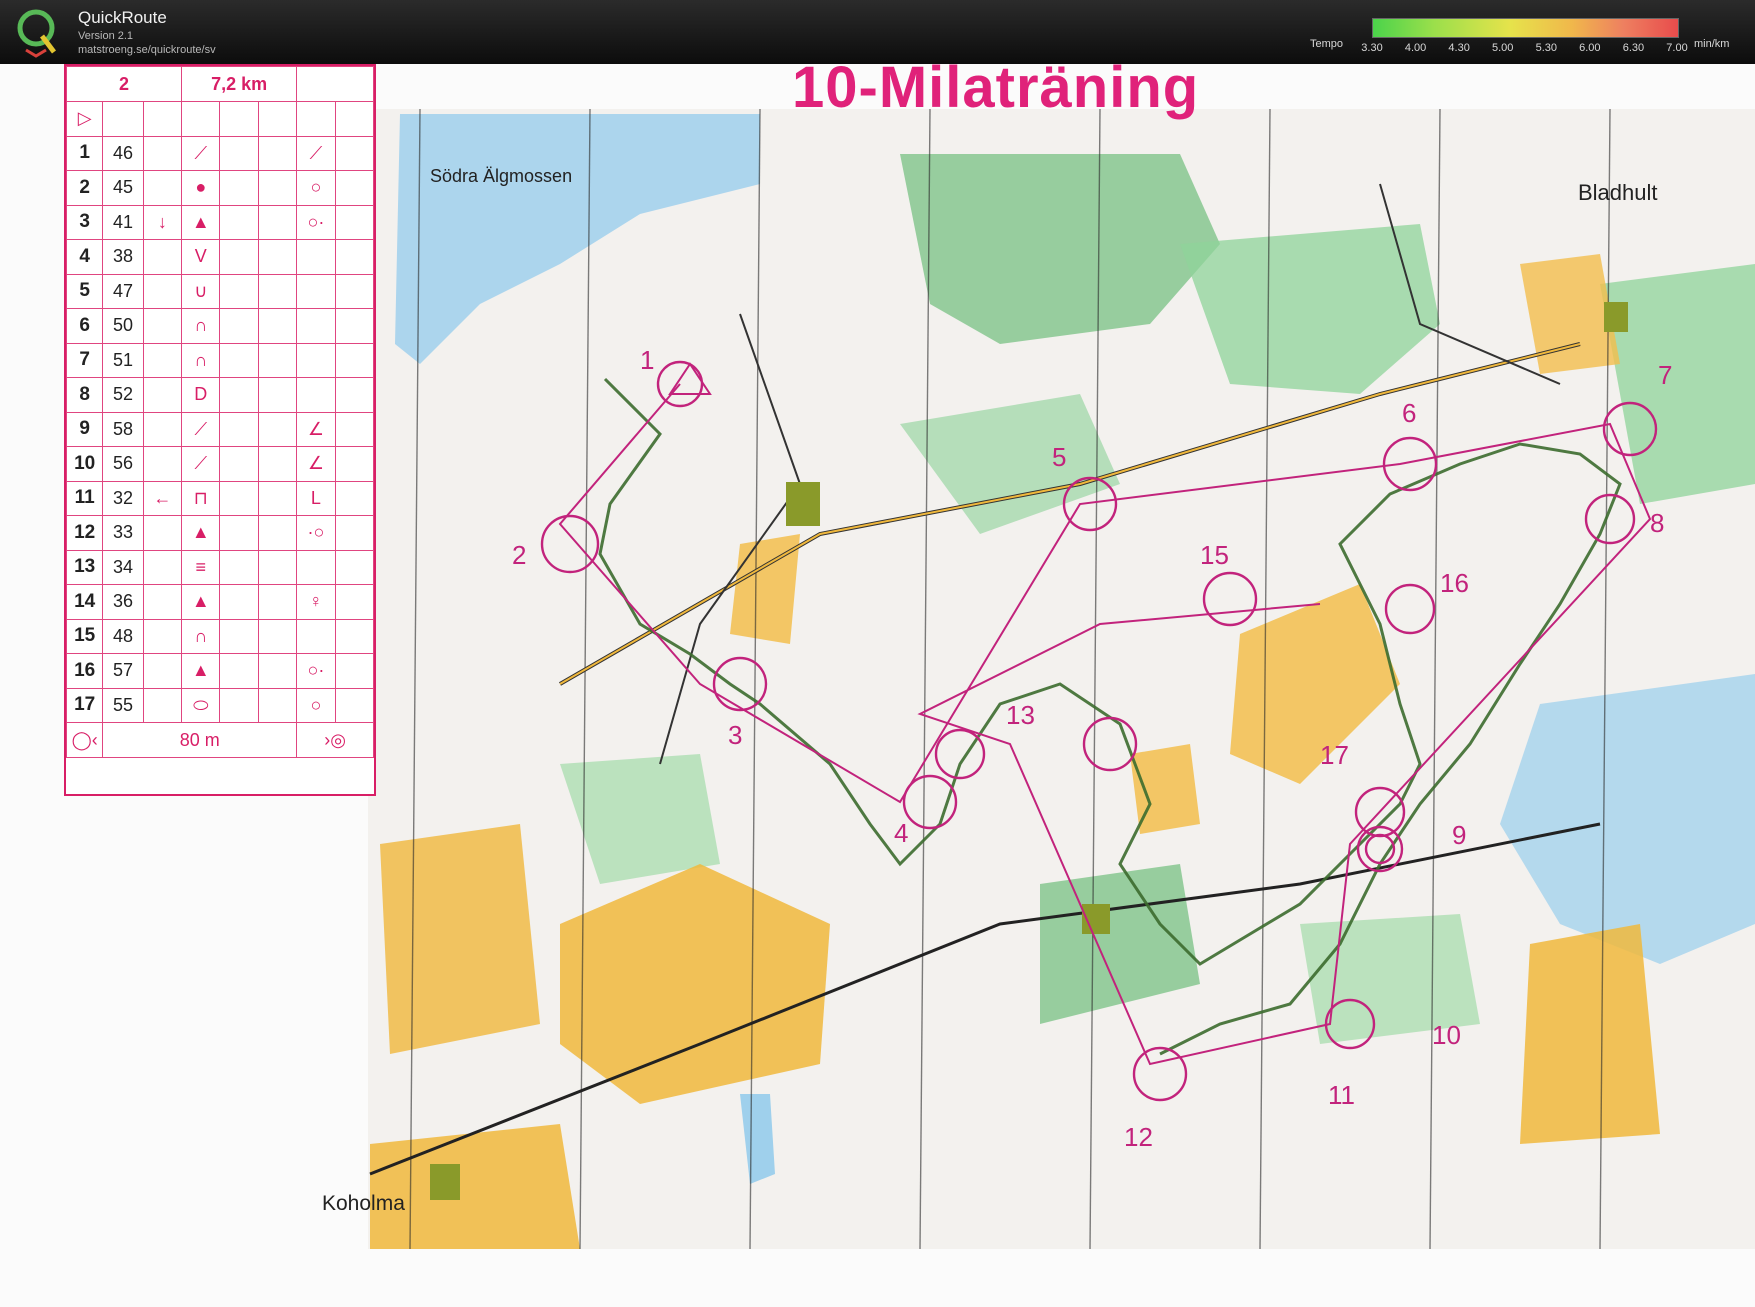 The height and width of the screenshot is (1307, 1755). Describe the element at coordinates (220, 567) in the screenshot. I see `control-row: 13 34 ≡` at that location.